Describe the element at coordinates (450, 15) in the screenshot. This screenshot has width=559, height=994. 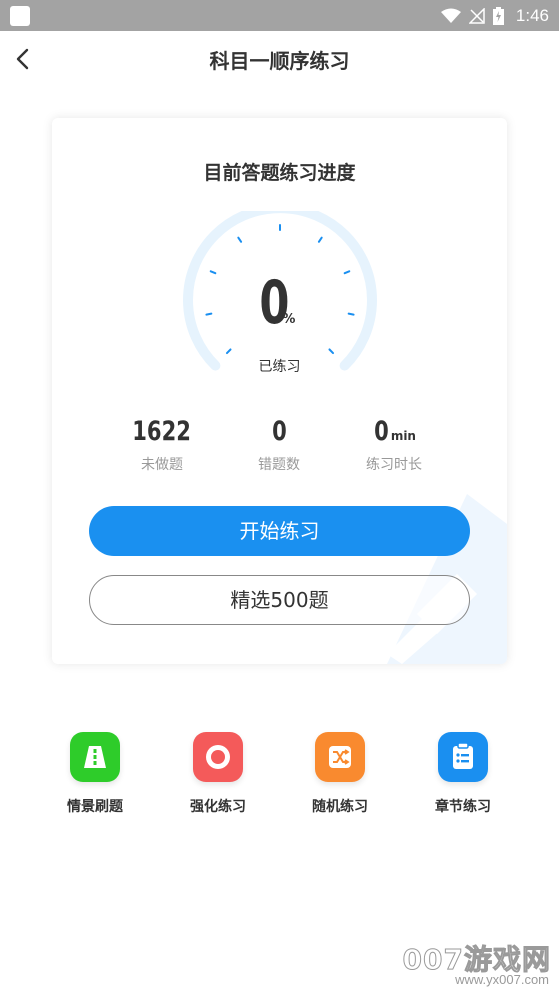
I see `wifi-icon` at that location.